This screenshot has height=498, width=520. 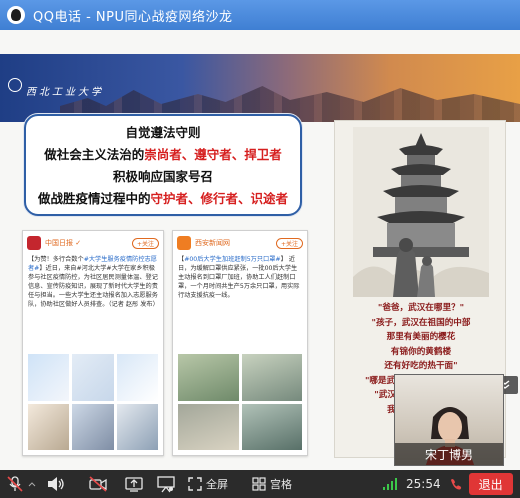 What do you see at coordinates (272, 484) in the screenshot?
I see `grid-view-button: 宫格` at bounding box center [272, 484].